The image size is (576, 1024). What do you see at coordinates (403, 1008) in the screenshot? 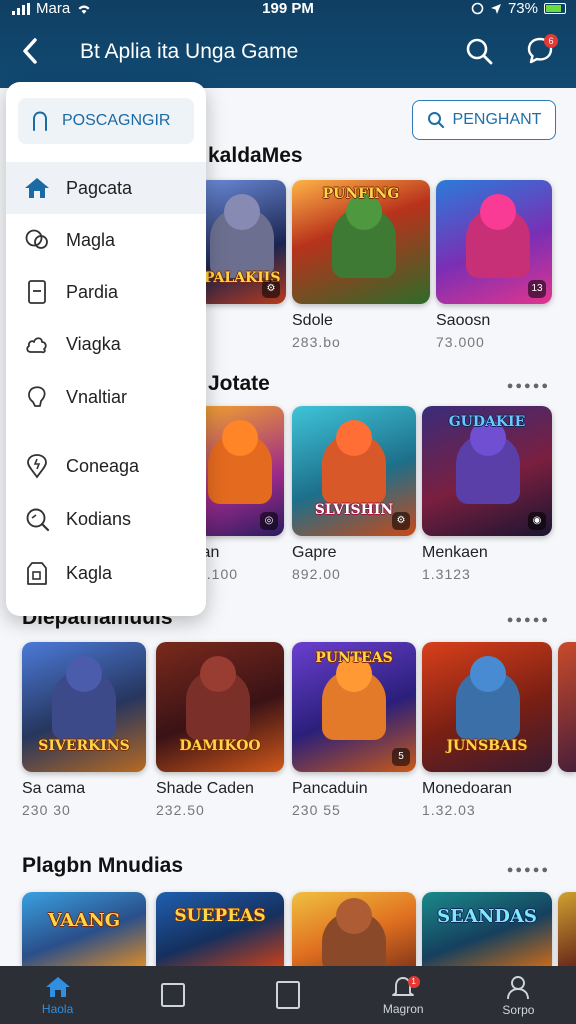
I see `nav-label: Magron` at bounding box center [403, 1008].